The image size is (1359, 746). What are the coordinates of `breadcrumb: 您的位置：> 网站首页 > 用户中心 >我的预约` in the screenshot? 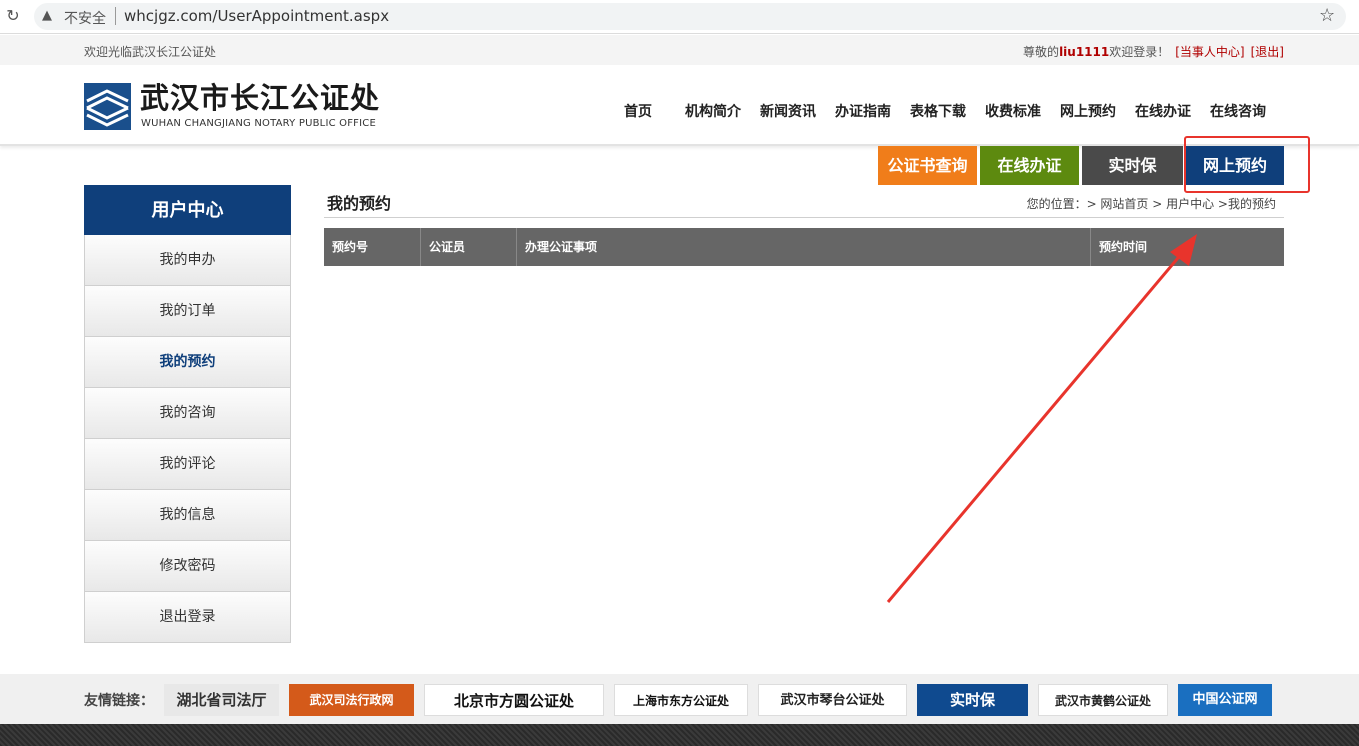 It's located at (1151, 203).